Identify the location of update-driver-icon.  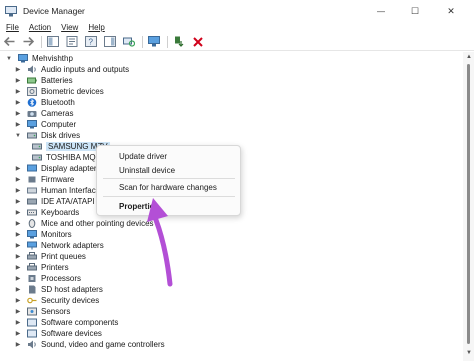
(179, 41).